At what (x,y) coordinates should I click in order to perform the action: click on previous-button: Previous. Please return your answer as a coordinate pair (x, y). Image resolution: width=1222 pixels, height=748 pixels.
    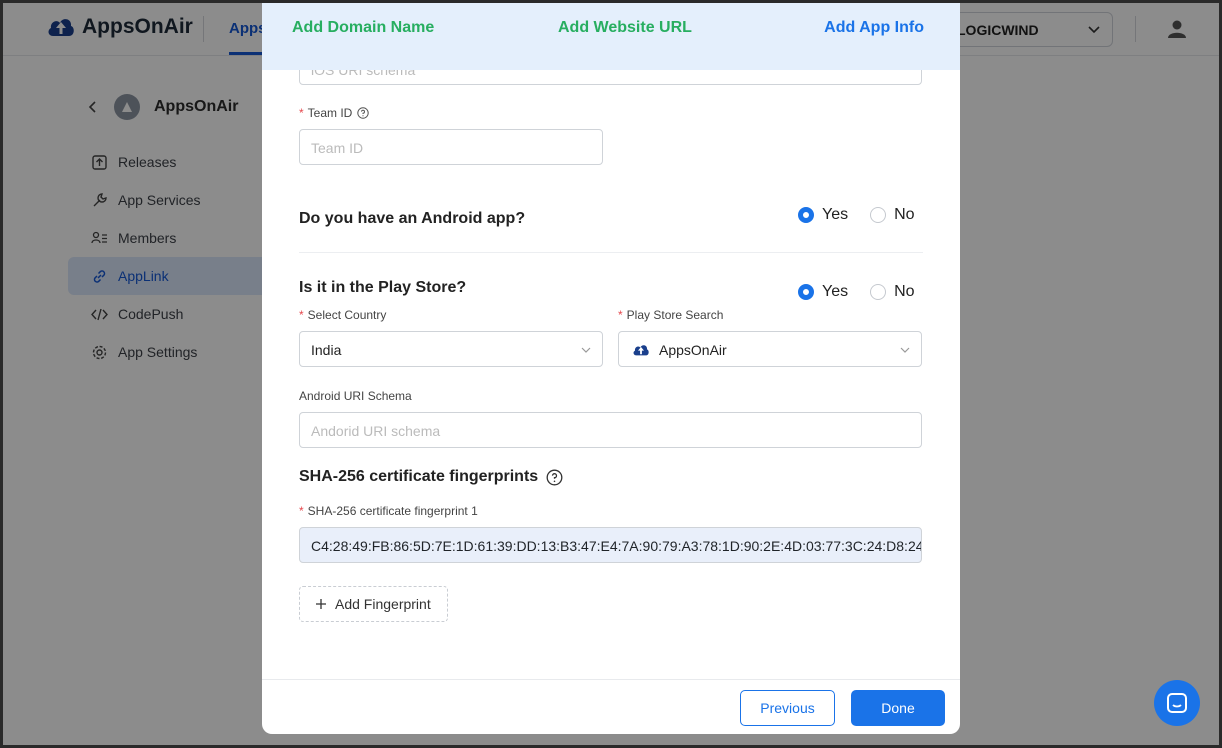
    Looking at the image, I should click on (787, 708).